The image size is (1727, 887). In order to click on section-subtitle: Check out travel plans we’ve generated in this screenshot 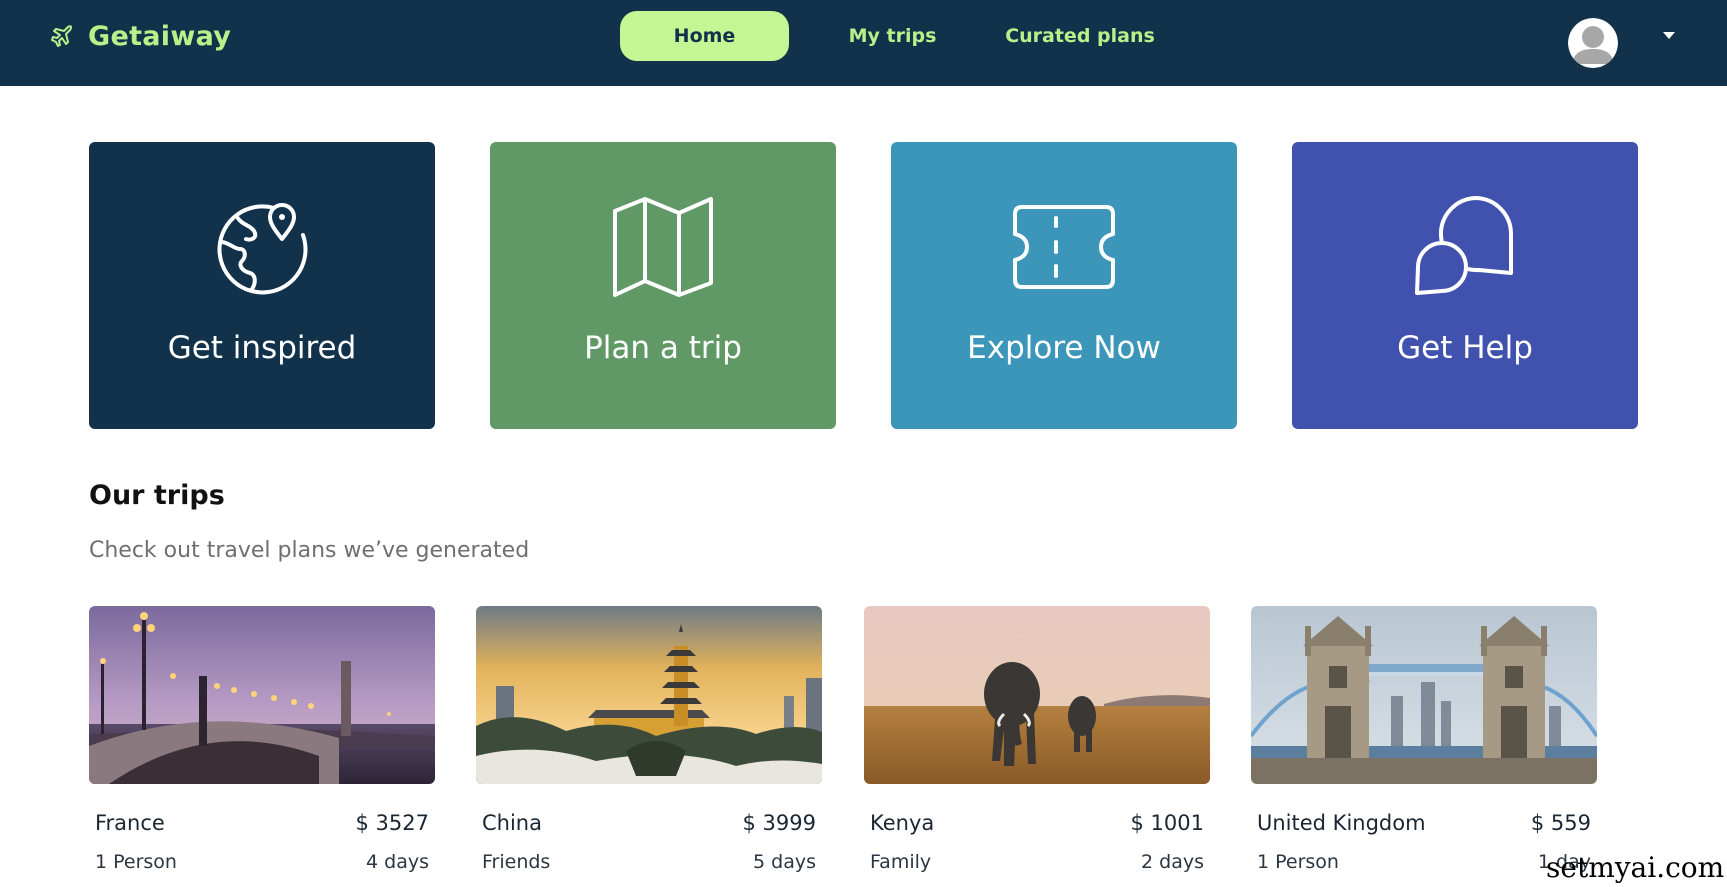, I will do `click(309, 550)`.